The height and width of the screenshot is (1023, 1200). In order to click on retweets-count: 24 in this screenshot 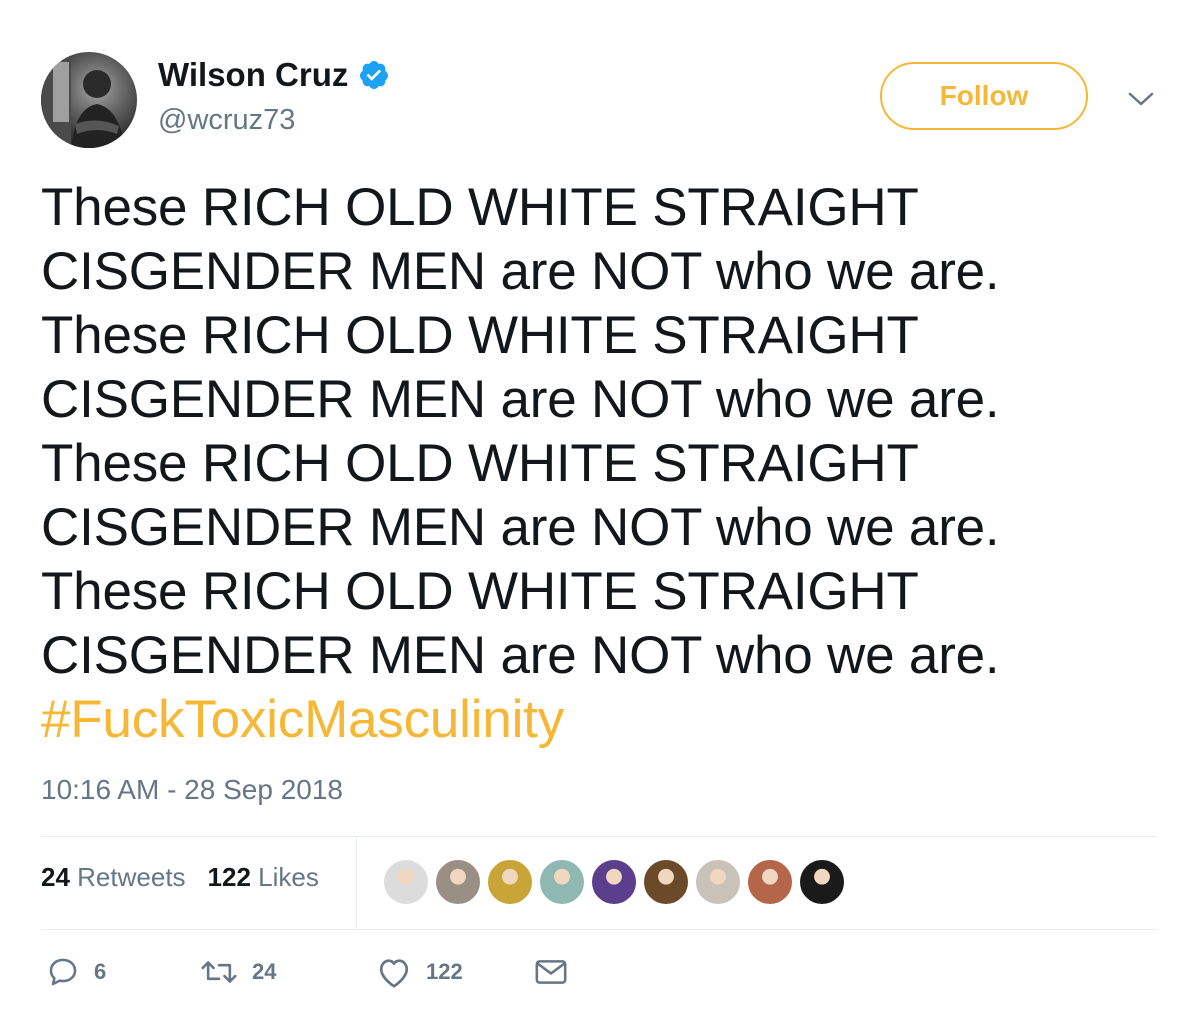, I will do `click(55, 877)`.